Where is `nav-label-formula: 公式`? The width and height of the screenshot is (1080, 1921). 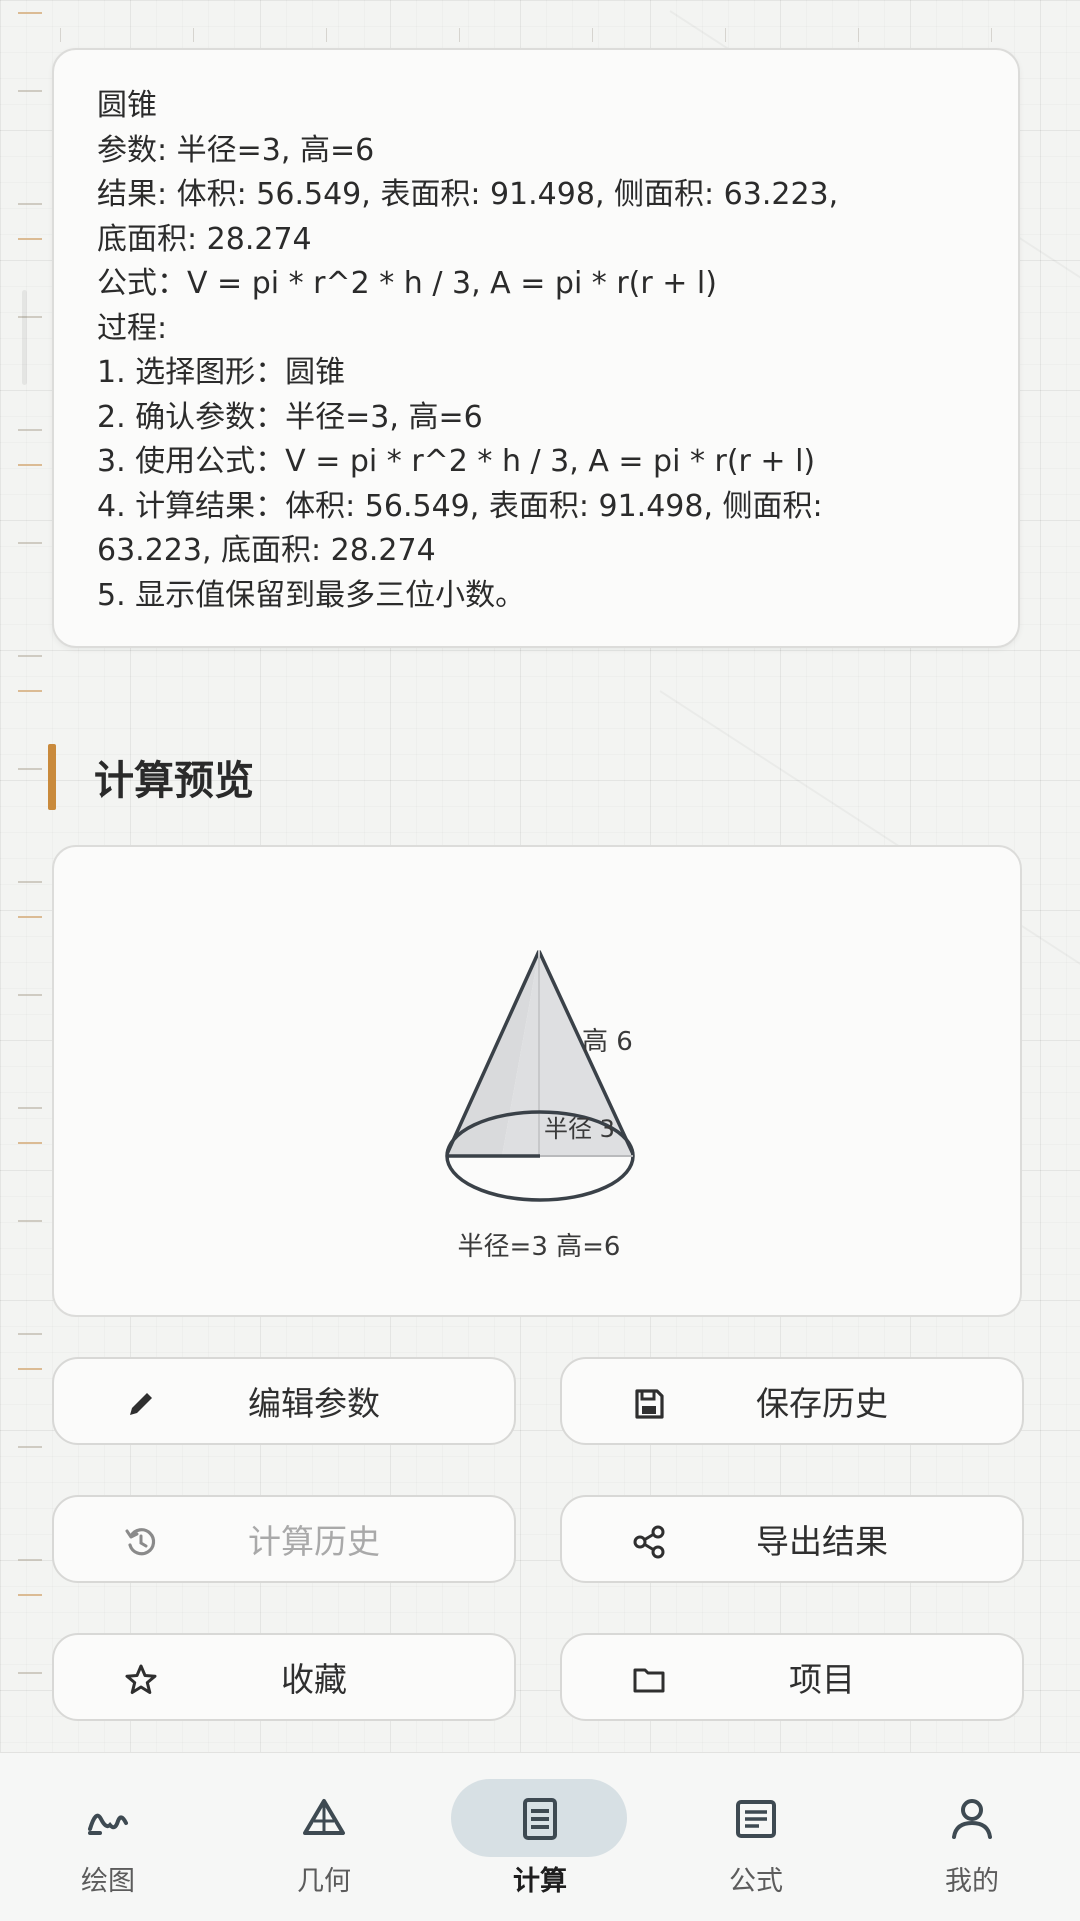 nav-label-formula: 公式 is located at coordinates (756, 1881).